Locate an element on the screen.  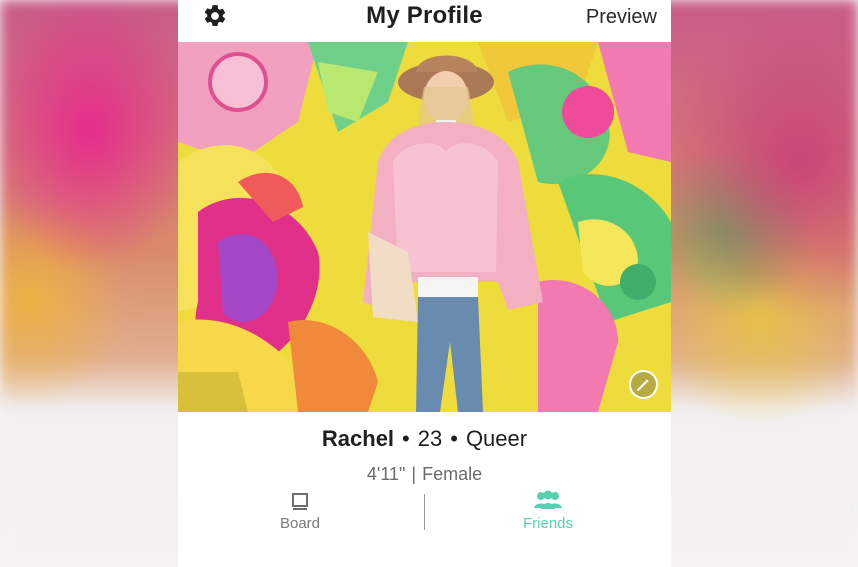
profile-gender: Female is located at coordinates (452, 474).